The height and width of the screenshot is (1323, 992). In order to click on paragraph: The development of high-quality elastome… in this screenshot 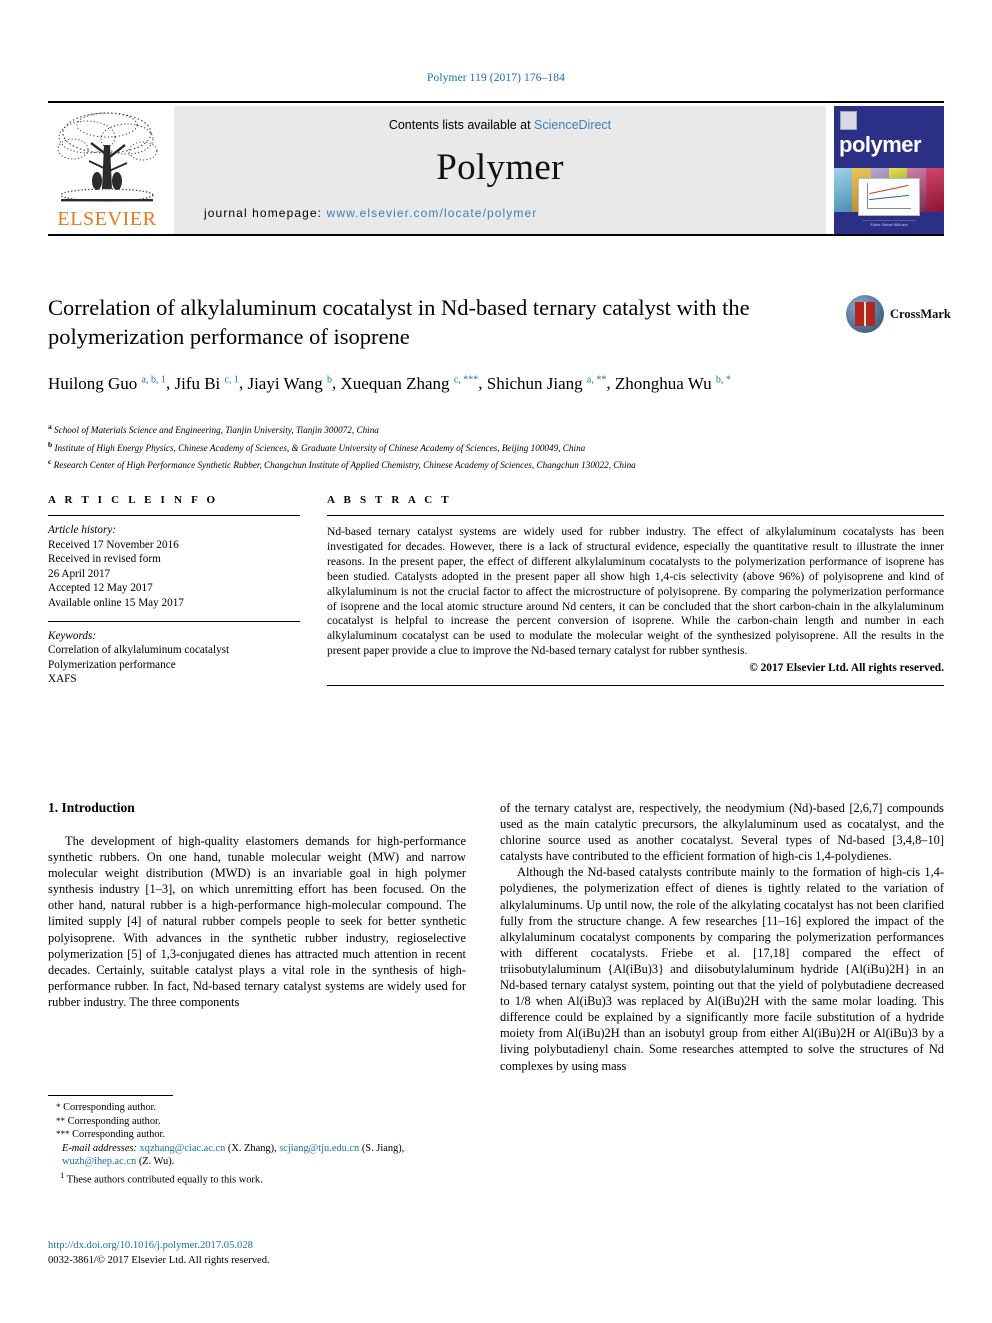, I will do `click(257, 921)`.